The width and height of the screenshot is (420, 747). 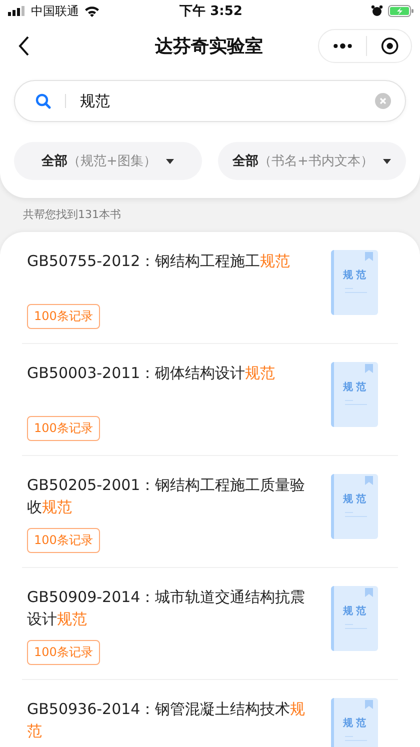 What do you see at coordinates (108, 161) in the screenshot?
I see `filter-dropdown: 全部（规范+图集）` at bounding box center [108, 161].